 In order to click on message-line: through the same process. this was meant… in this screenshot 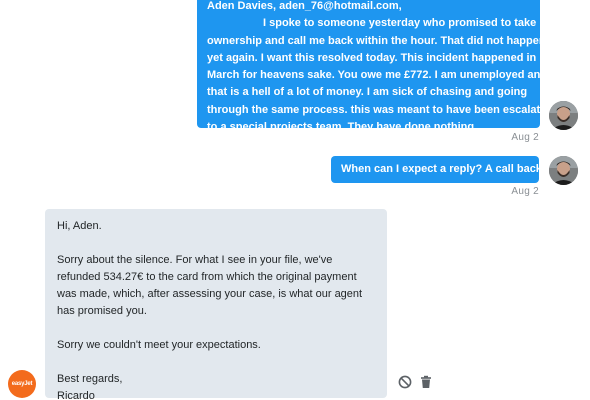, I will do `click(380, 109)`.